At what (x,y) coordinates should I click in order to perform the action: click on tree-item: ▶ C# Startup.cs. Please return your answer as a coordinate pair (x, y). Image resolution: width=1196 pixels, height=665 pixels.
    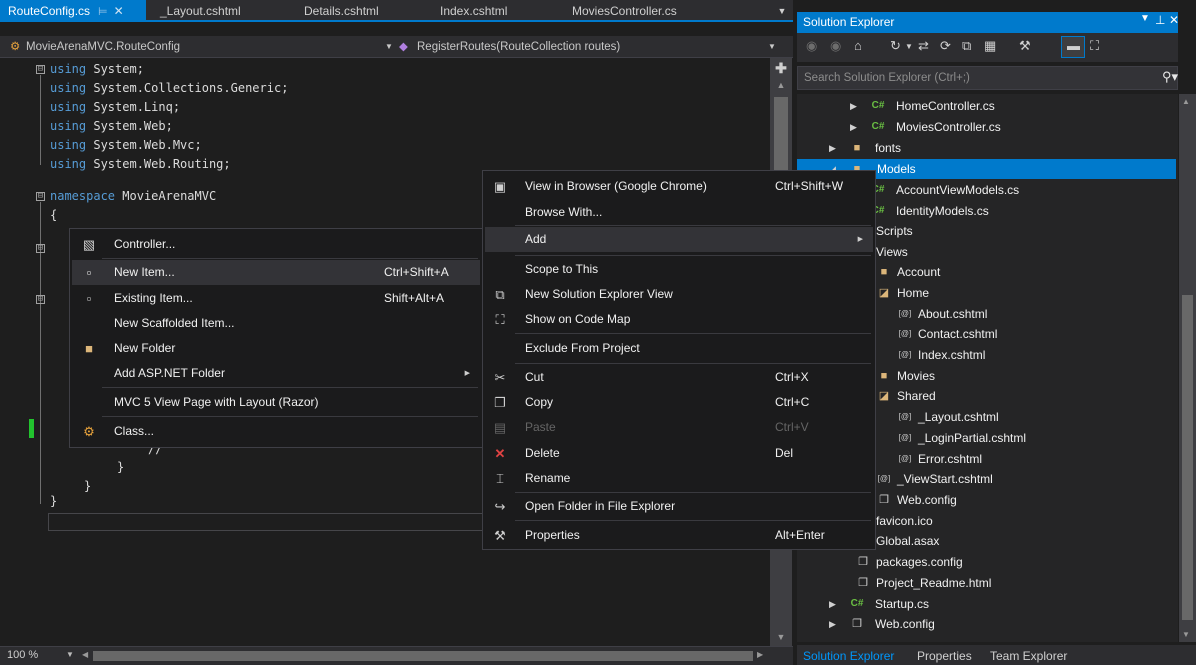
    Looking at the image, I should click on (999, 604).